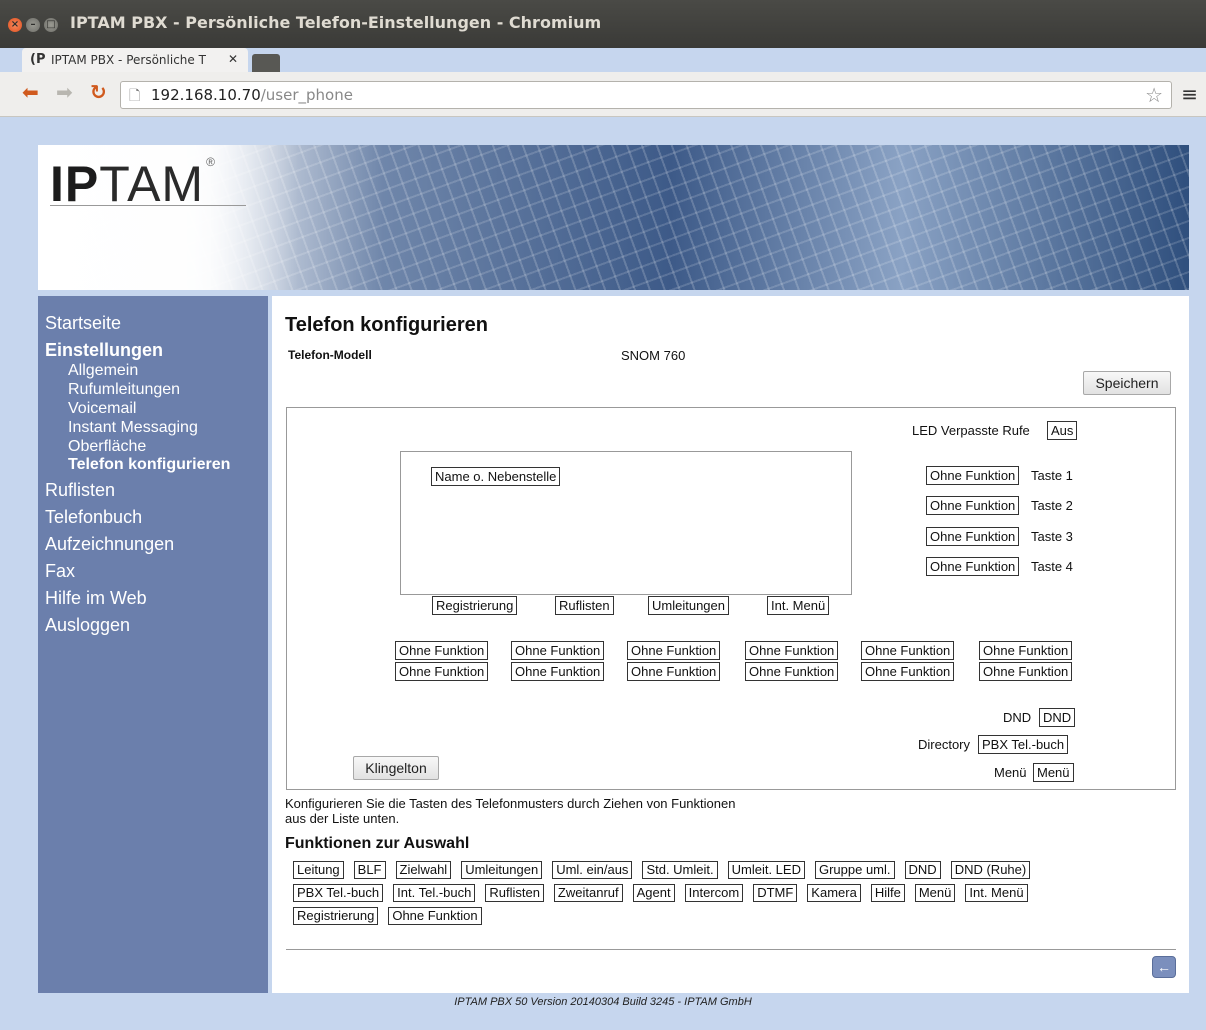  What do you see at coordinates (996, 893) in the screenshot?
I see `function-chip: Int. Menü` at bounding box center [996, 893].